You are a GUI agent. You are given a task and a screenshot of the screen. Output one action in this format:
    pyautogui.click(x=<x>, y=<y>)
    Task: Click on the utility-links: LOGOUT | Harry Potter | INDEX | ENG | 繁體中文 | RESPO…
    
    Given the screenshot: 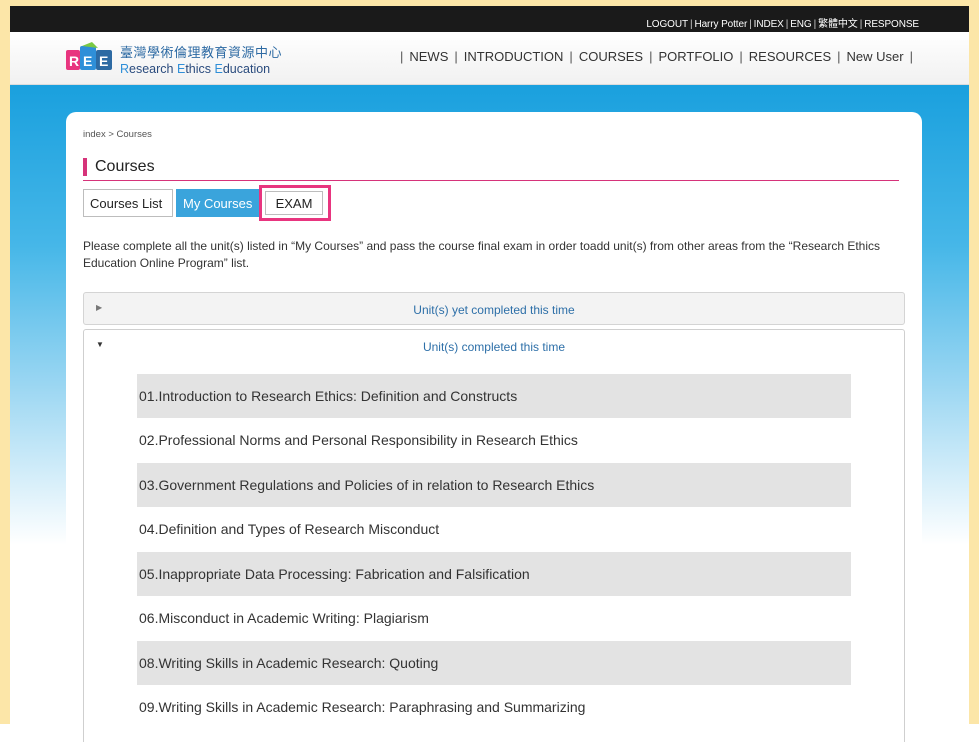 What is the action you would take?
    pyautogui.click(x=782, y=24)
    